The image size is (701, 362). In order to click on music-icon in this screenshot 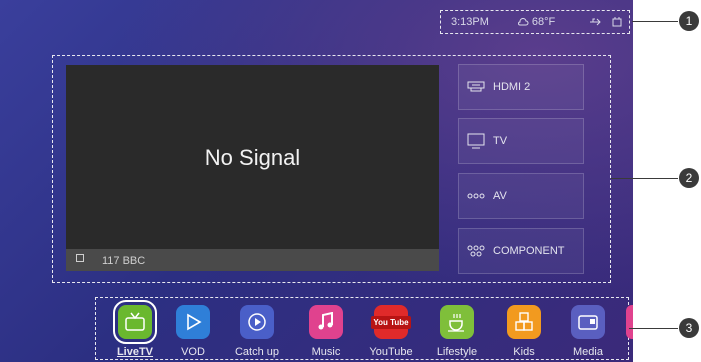, I will do `click(325, 321)`.